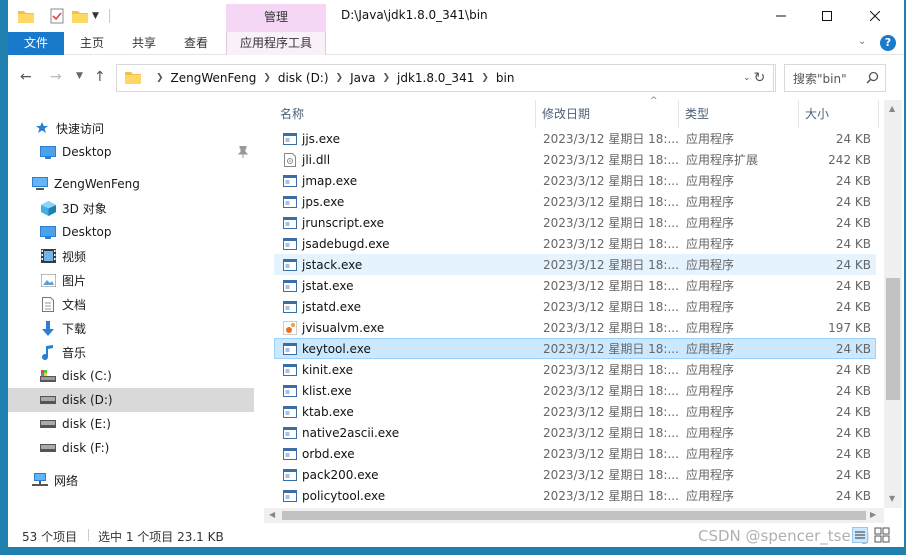 The width and height of the screenshot is (906, 555). I want to click on nav-item-videos: 视频, so click(131, 256).